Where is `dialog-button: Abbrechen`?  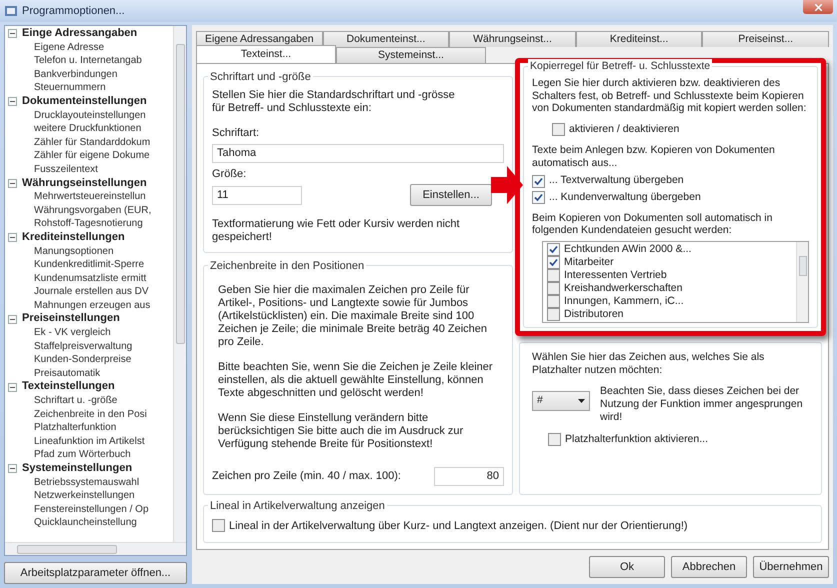 dialog-button: Abbrechen is located at coordinates (709, 567).